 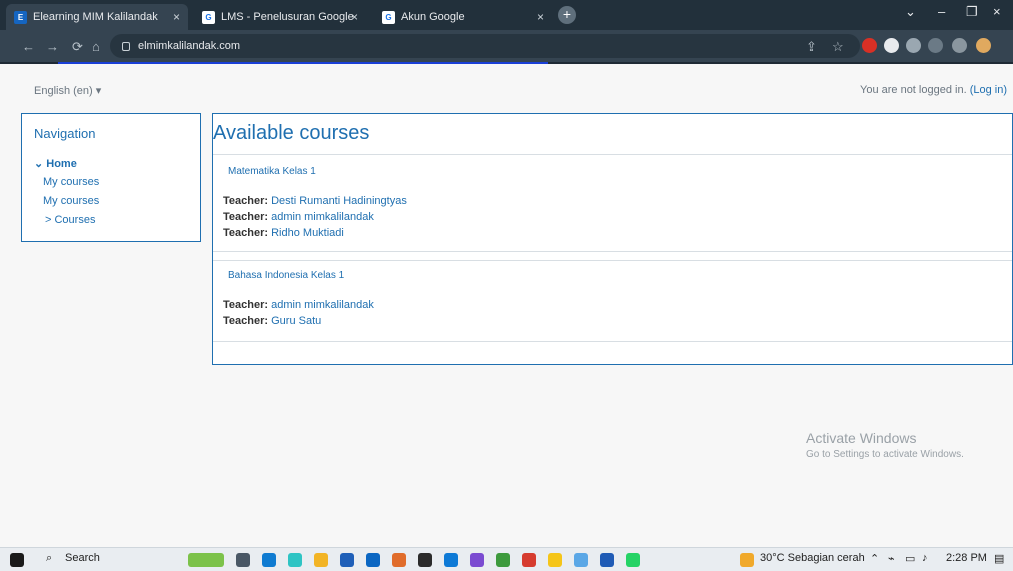 What do you see at coordinates (861, 438) in the screenshot?
I see `watermark-title: Activate Windows` at bounding box center [861, 438].